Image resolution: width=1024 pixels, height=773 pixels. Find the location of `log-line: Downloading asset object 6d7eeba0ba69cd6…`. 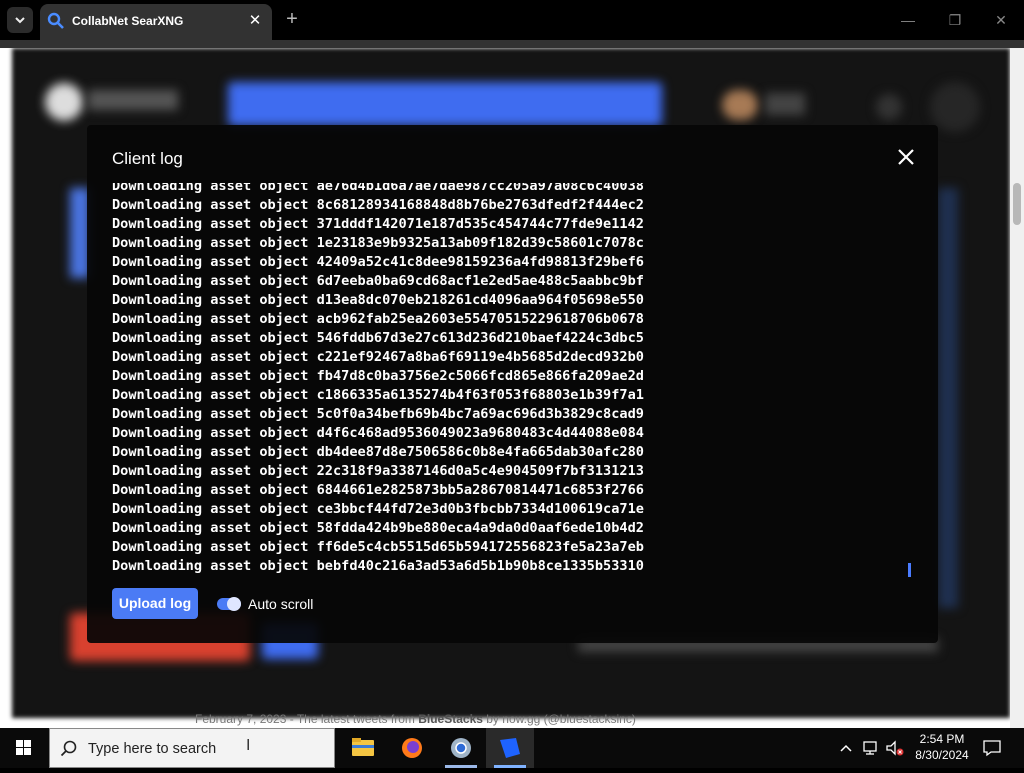

log-line: Downloading asset object 6d7eeba0ba69cd6… is located at coordinates (378, 281).